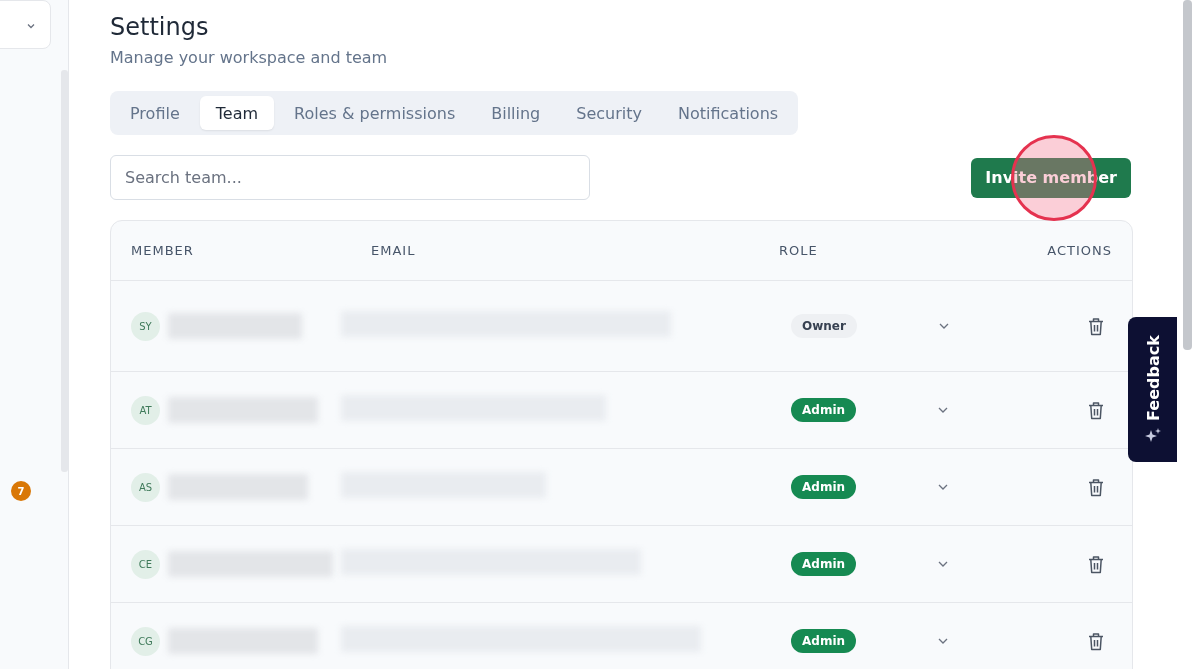 Image resolution: width=1195 pixels, height=669 pixels. I want to click on column-header: ACTIONS, so click(1079, 250).